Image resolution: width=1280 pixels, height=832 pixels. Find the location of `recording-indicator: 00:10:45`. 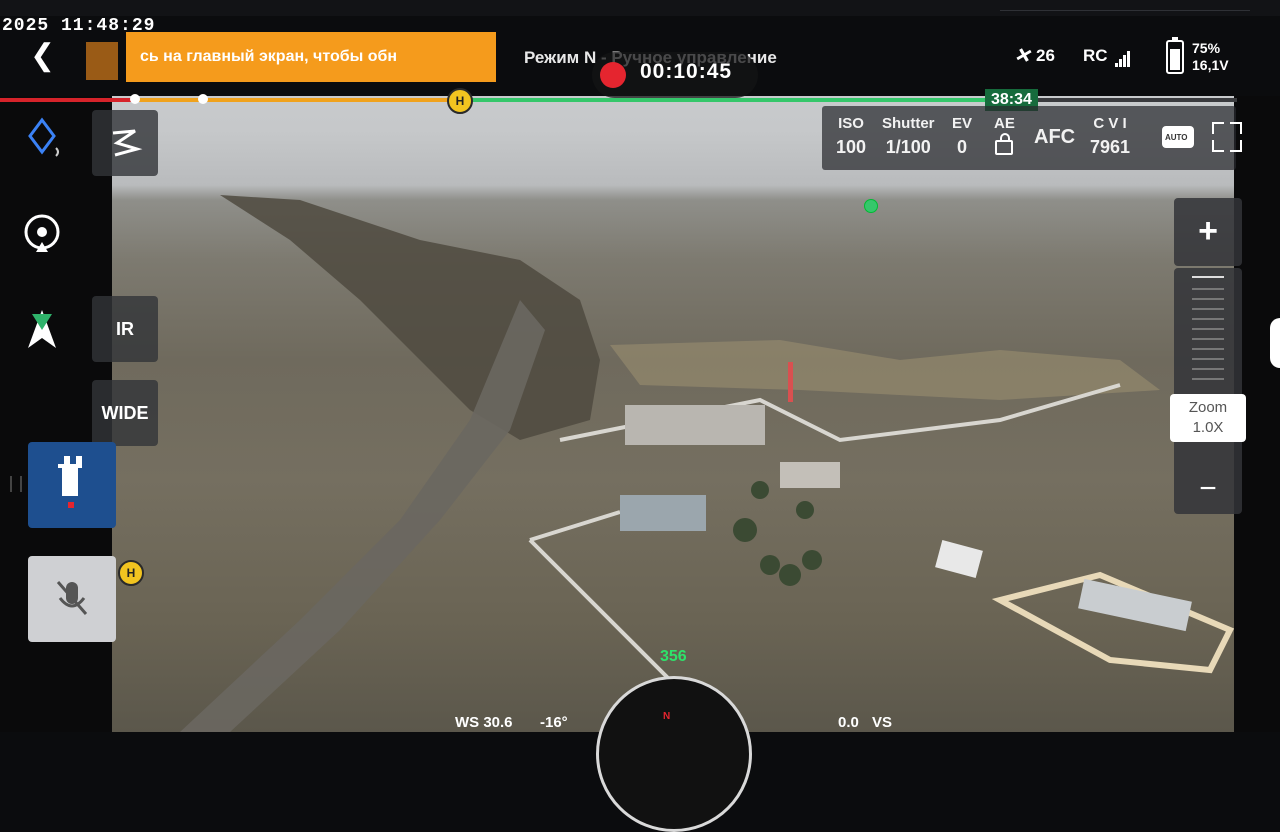

recording-indicator: 00:10:45 is located at coordinates (675, 75).